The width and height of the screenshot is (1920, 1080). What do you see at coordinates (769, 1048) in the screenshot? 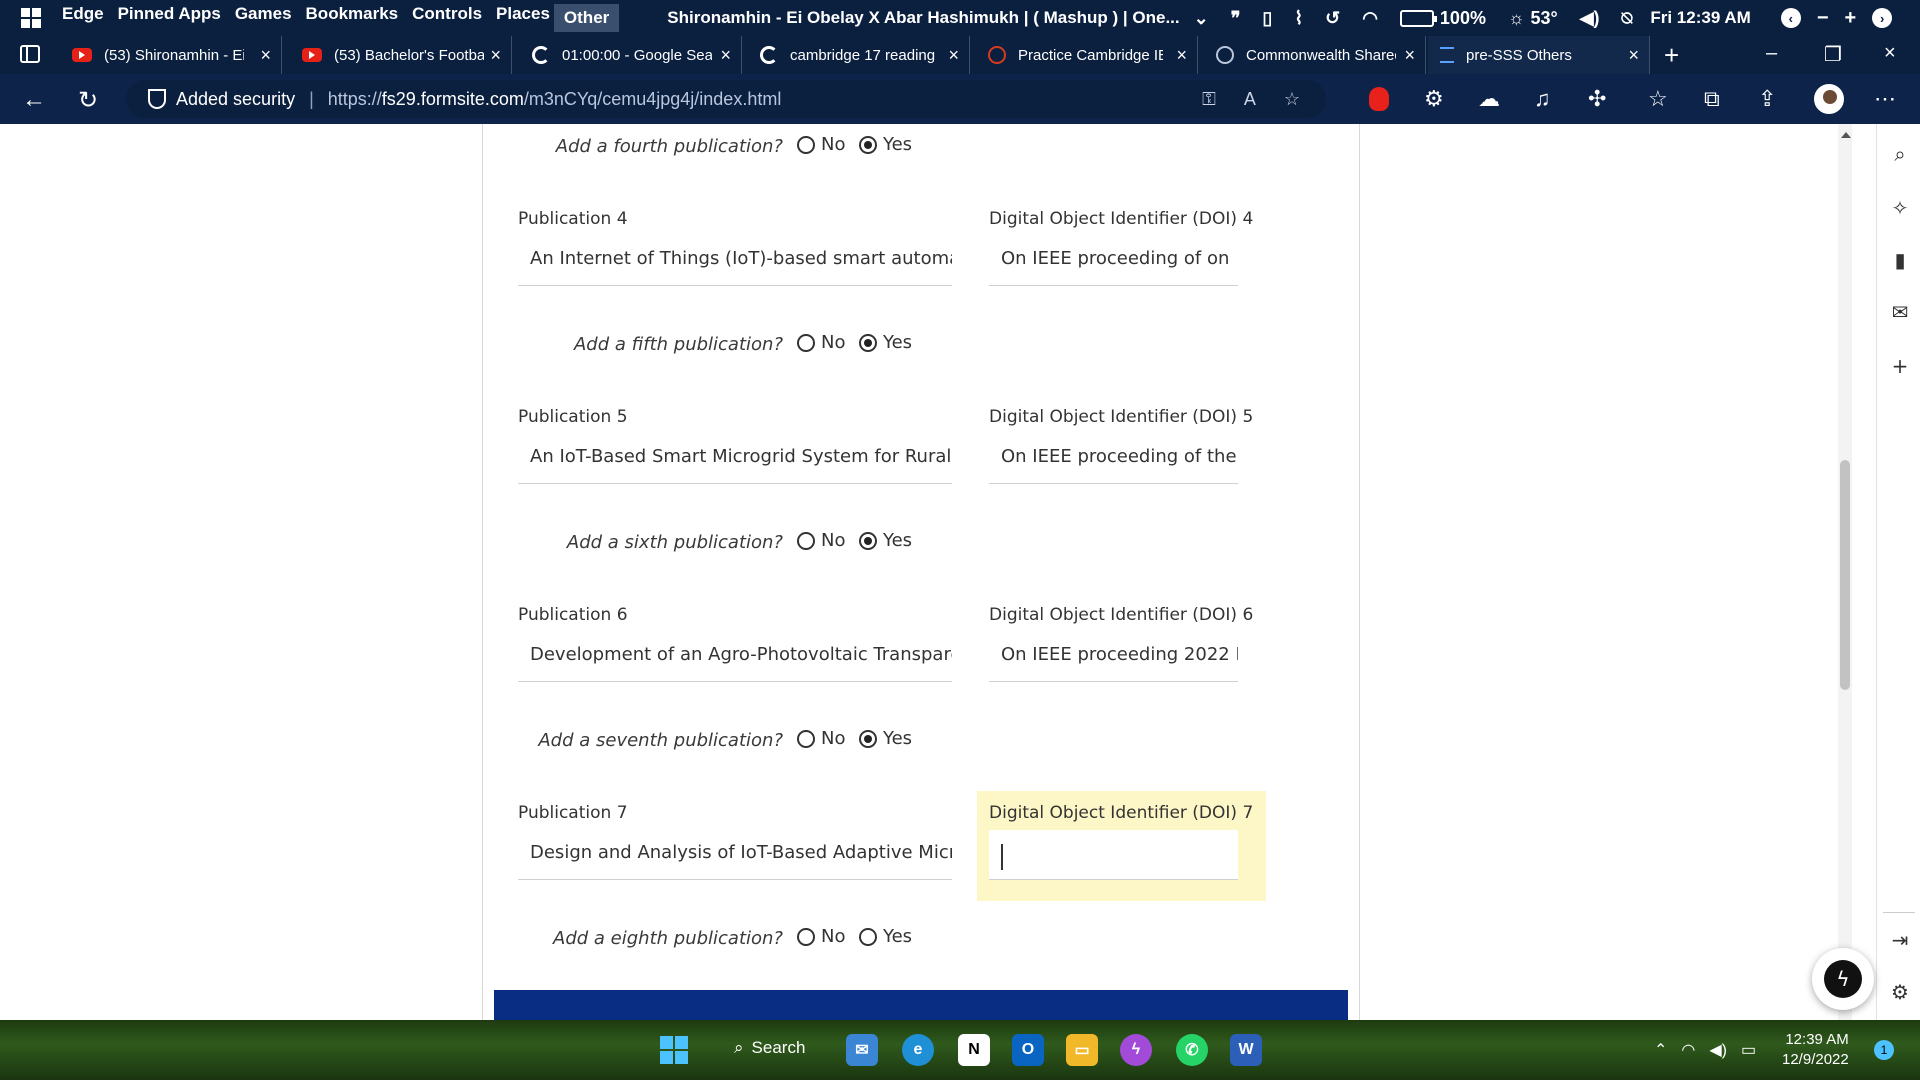
I see `taskbar-search: ⌕ Search` at bounding box center [769, 1048].